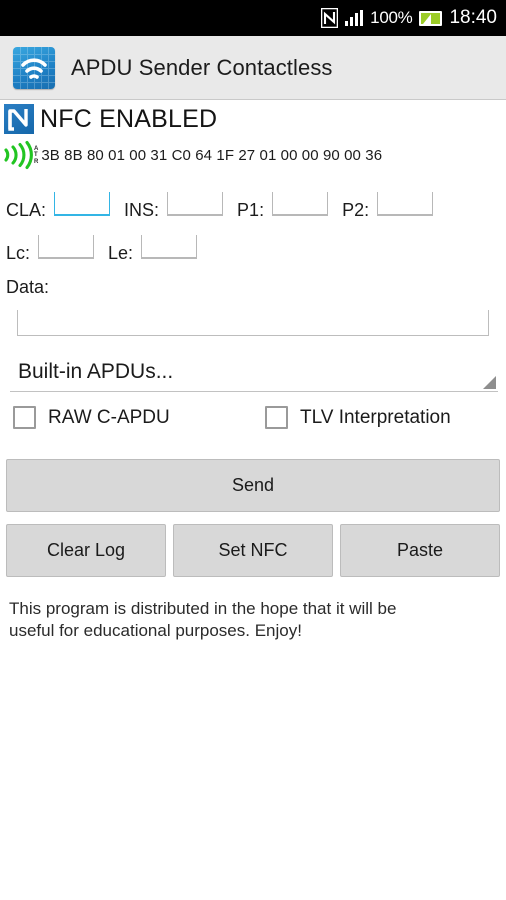  I want to click on clear-log-button: Clear Log, so click(86, 550).